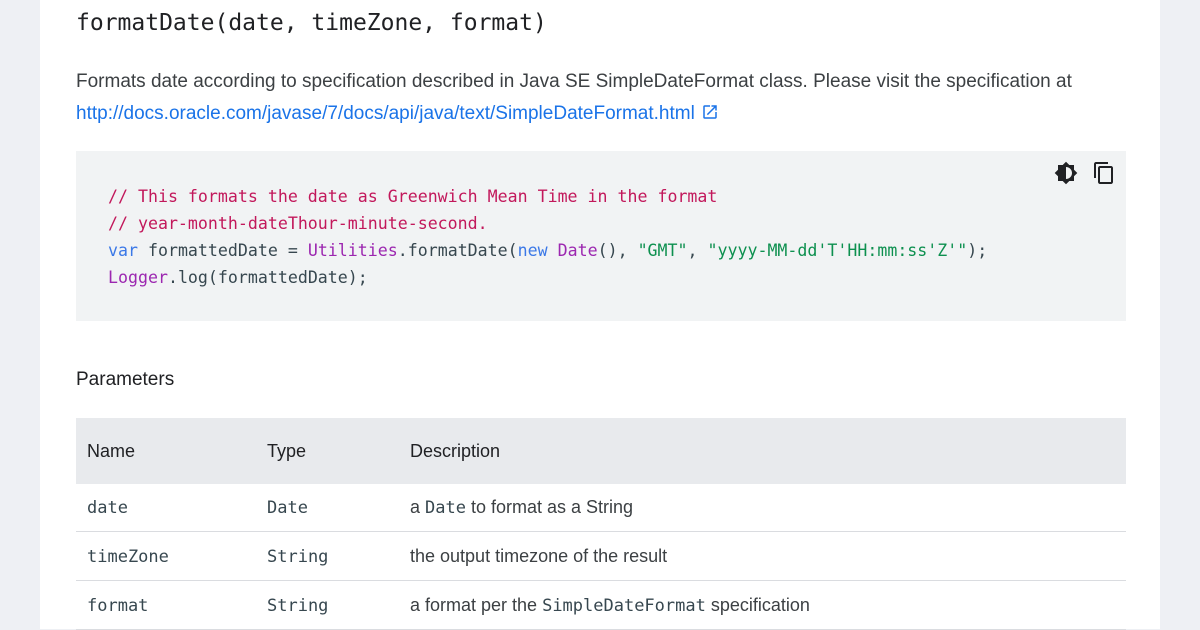  I want to click on param-description-text: a format per the, so click(476, 604).